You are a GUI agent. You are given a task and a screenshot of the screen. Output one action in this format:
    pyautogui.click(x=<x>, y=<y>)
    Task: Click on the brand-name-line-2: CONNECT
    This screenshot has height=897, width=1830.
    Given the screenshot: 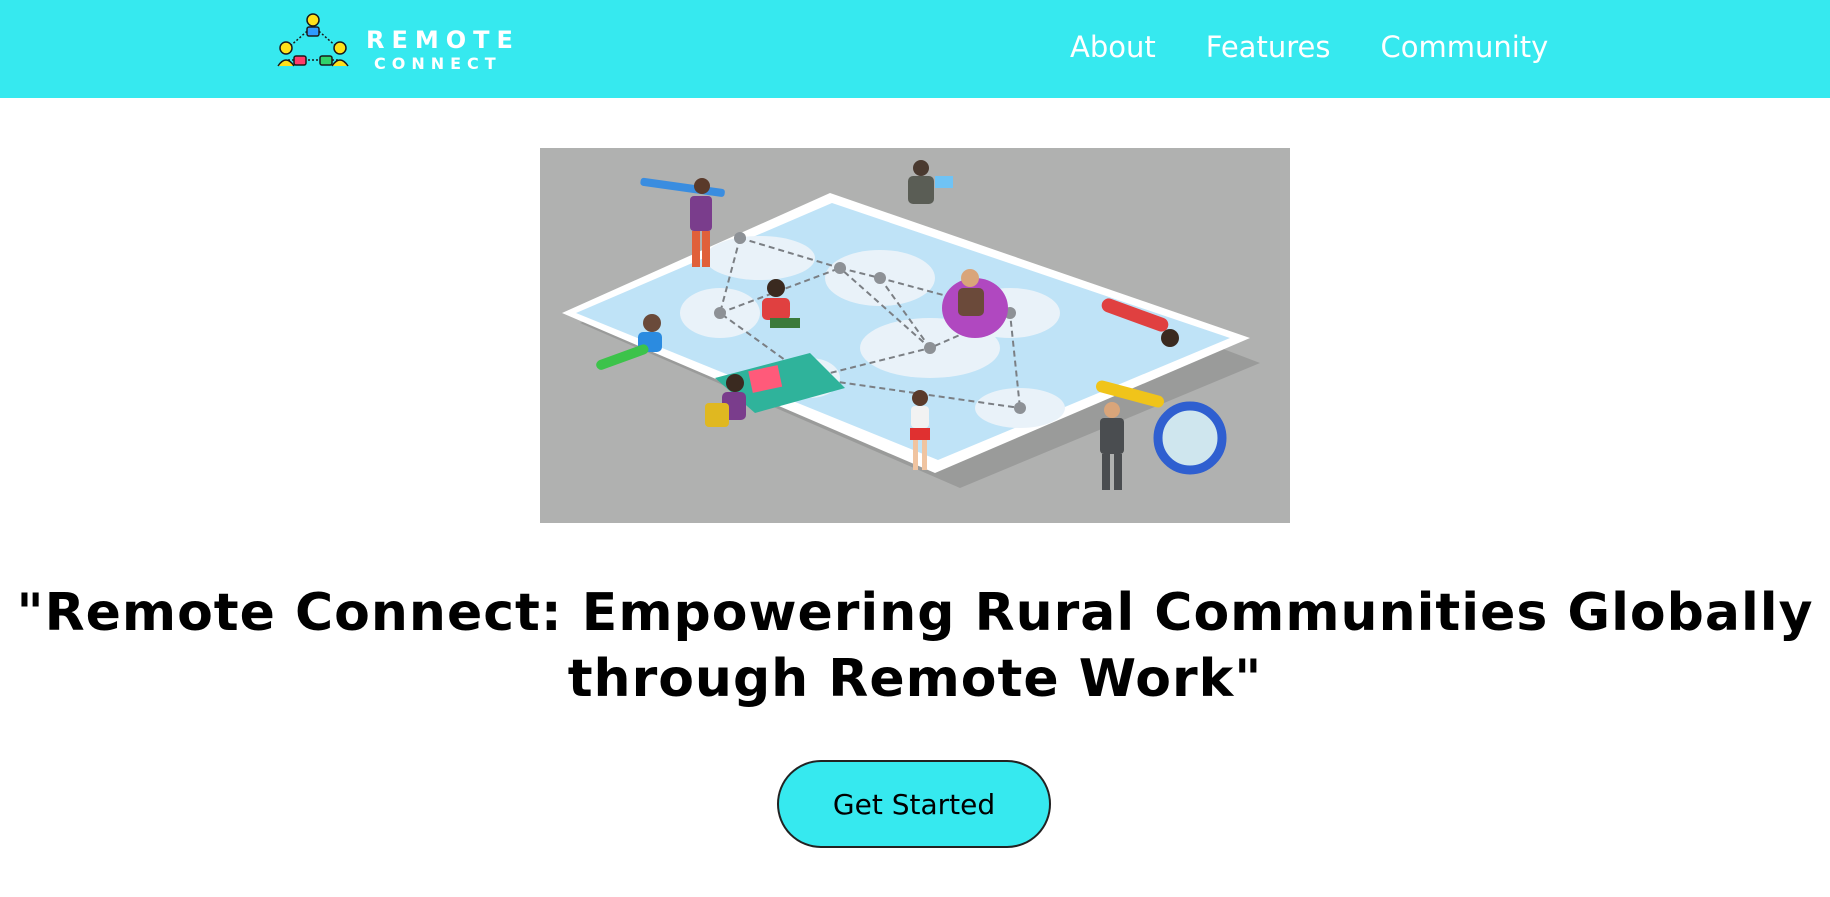 What is the action you would take?
    pyautogui.click(x=438, y=63)
    